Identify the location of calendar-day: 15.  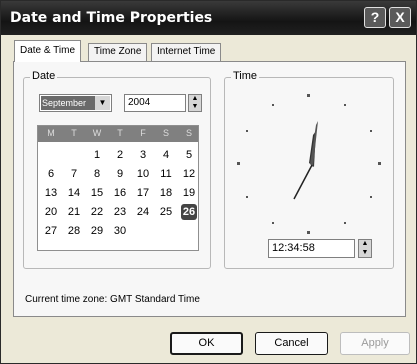
(97, 193).